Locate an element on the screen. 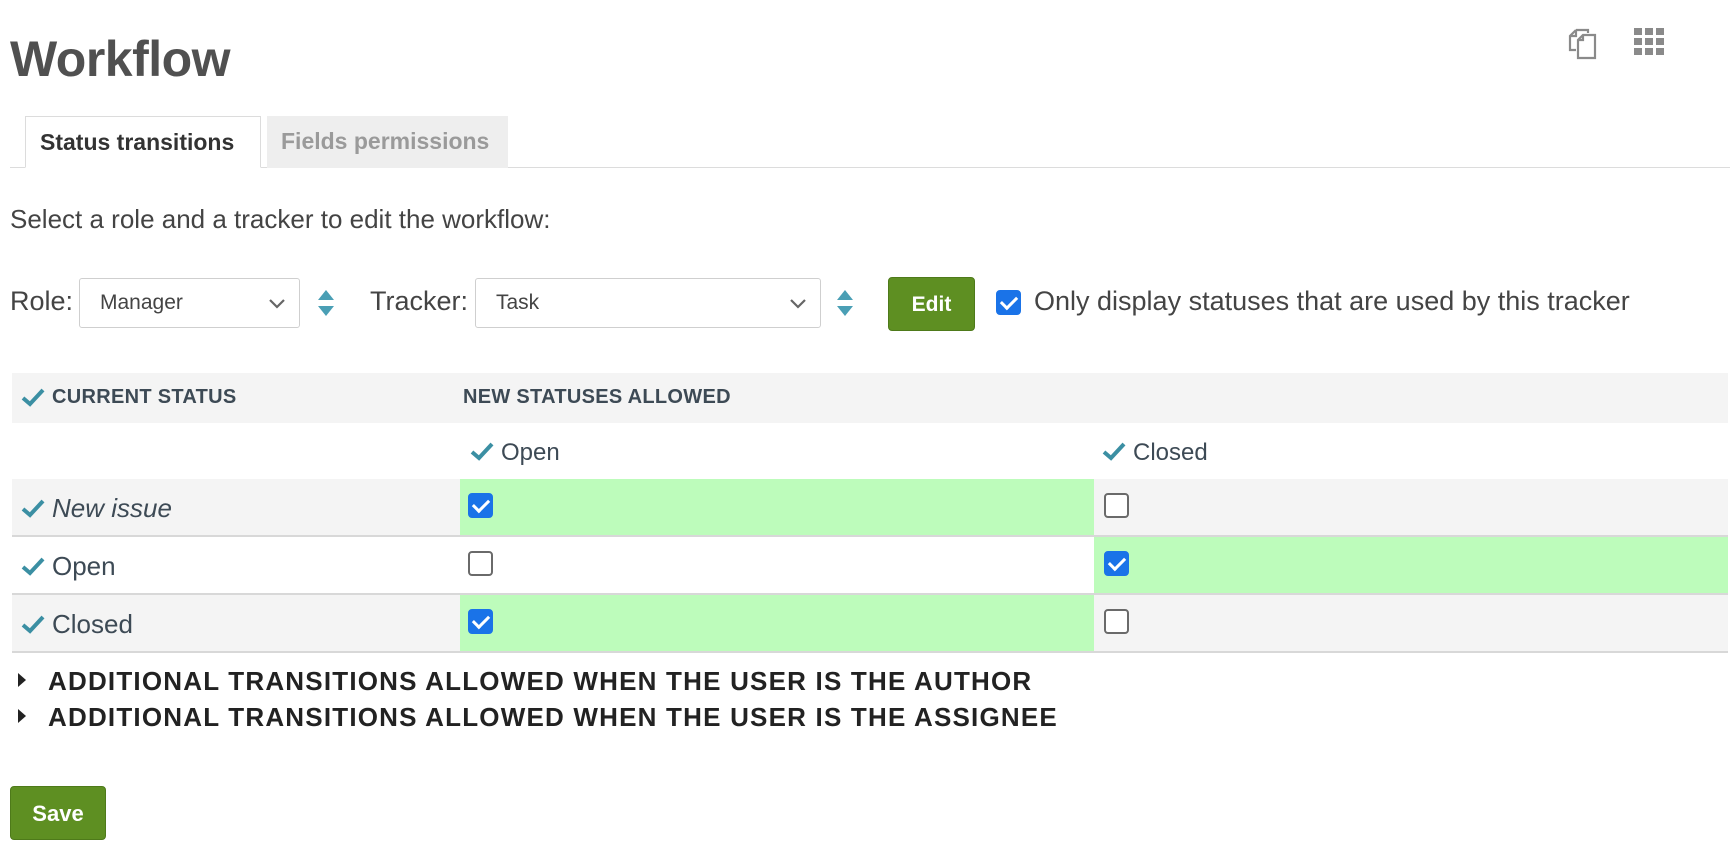  table-header: CURRENT STATUS NEW STATUSES ALLOWED is located at coordinates (870, 398).